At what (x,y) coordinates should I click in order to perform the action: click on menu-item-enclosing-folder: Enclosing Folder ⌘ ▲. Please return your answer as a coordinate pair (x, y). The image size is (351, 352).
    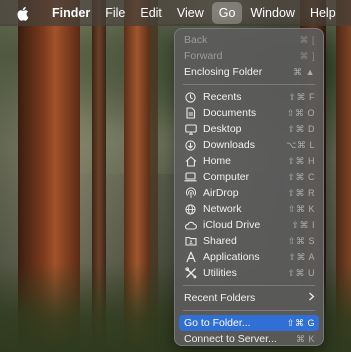
    Looking at the image, I should click on (249, 72).